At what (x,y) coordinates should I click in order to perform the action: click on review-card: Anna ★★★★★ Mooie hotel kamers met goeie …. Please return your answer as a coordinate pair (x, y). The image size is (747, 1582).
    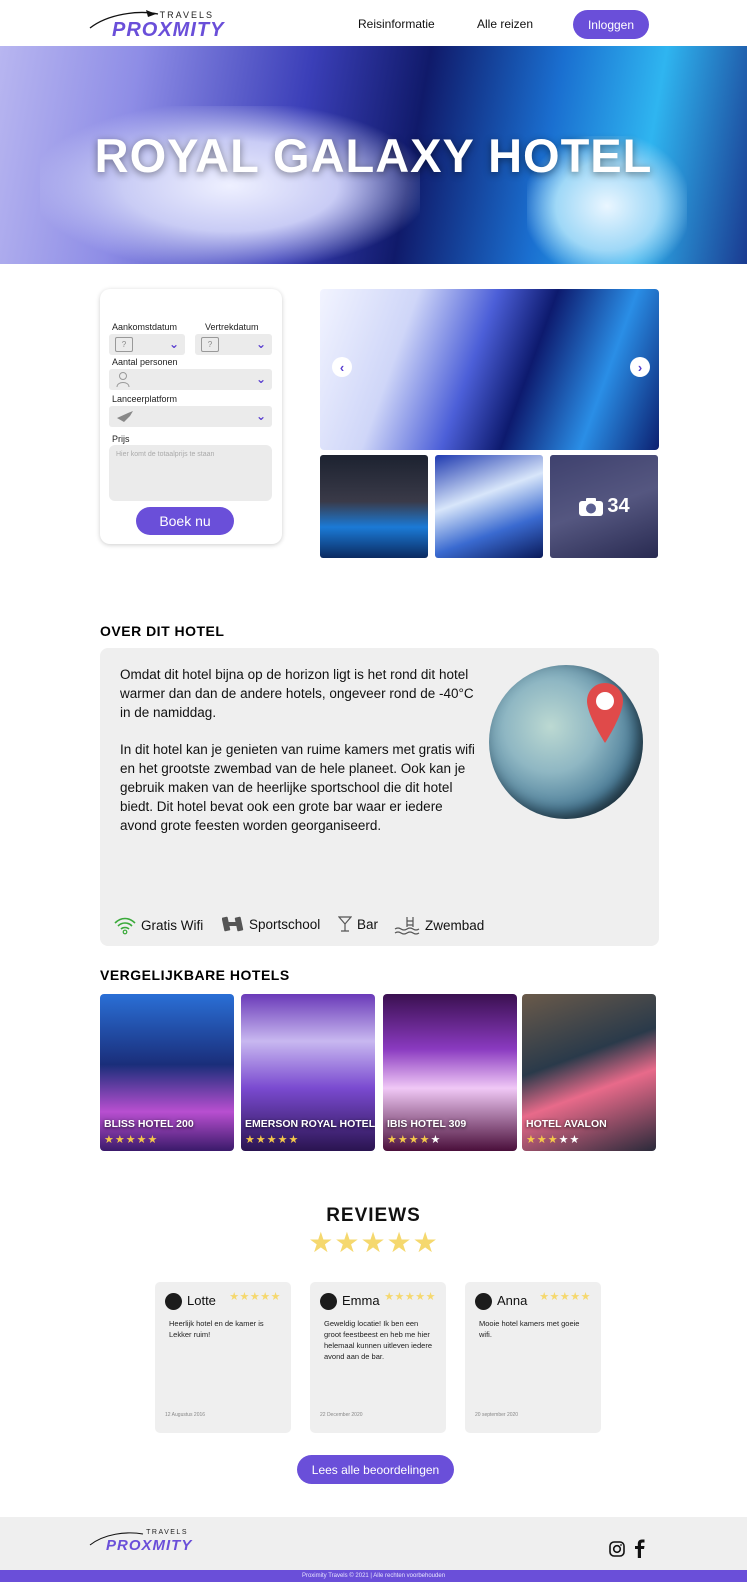
    Looking at the image, I should click on (533, 1357).